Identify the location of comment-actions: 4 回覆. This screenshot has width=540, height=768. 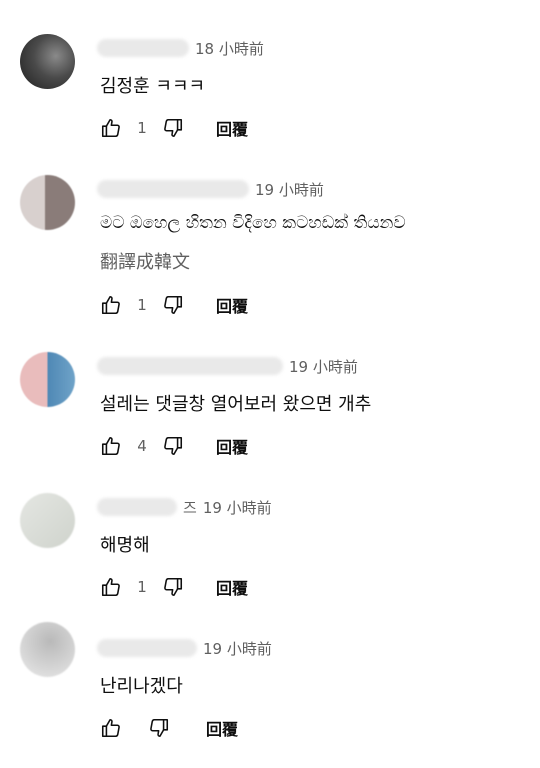
(173, 446).